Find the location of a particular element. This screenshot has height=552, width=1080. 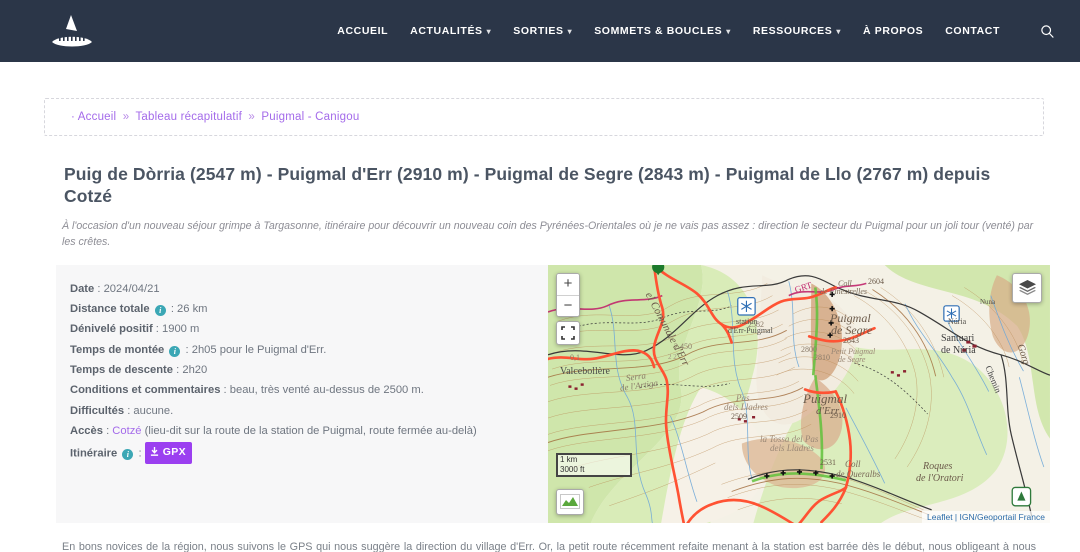

nav-item-accueil: ACCUEIL is located at coordinates (362, 31).